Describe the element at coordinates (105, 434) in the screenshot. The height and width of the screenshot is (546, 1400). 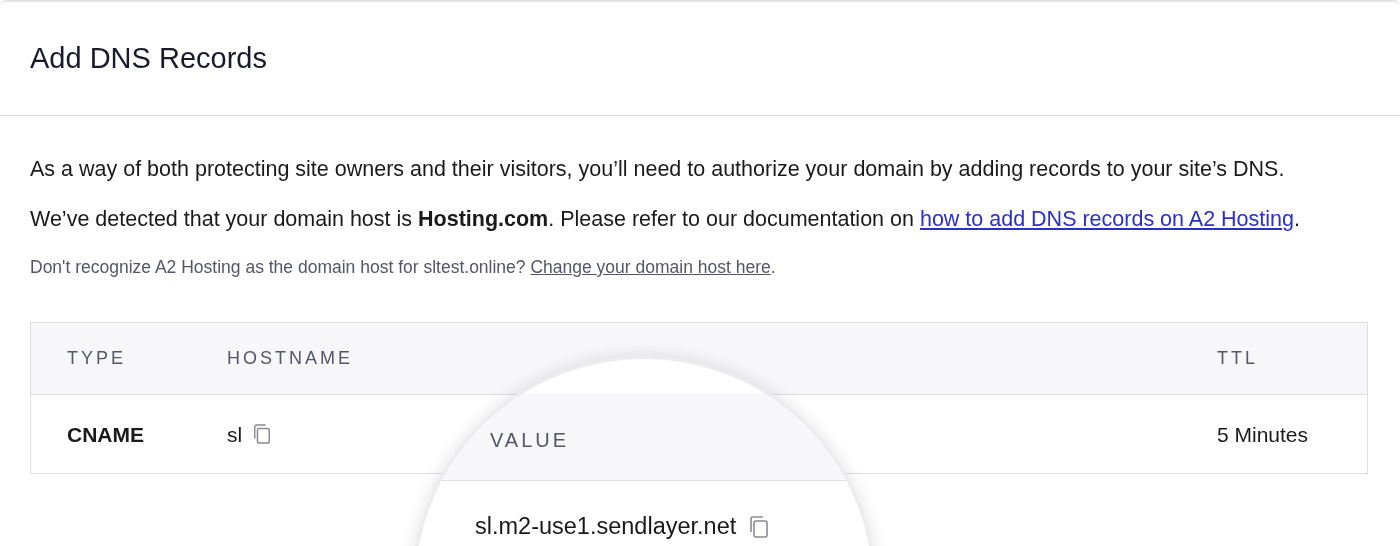
I see `record-type: CNAME` at that location.